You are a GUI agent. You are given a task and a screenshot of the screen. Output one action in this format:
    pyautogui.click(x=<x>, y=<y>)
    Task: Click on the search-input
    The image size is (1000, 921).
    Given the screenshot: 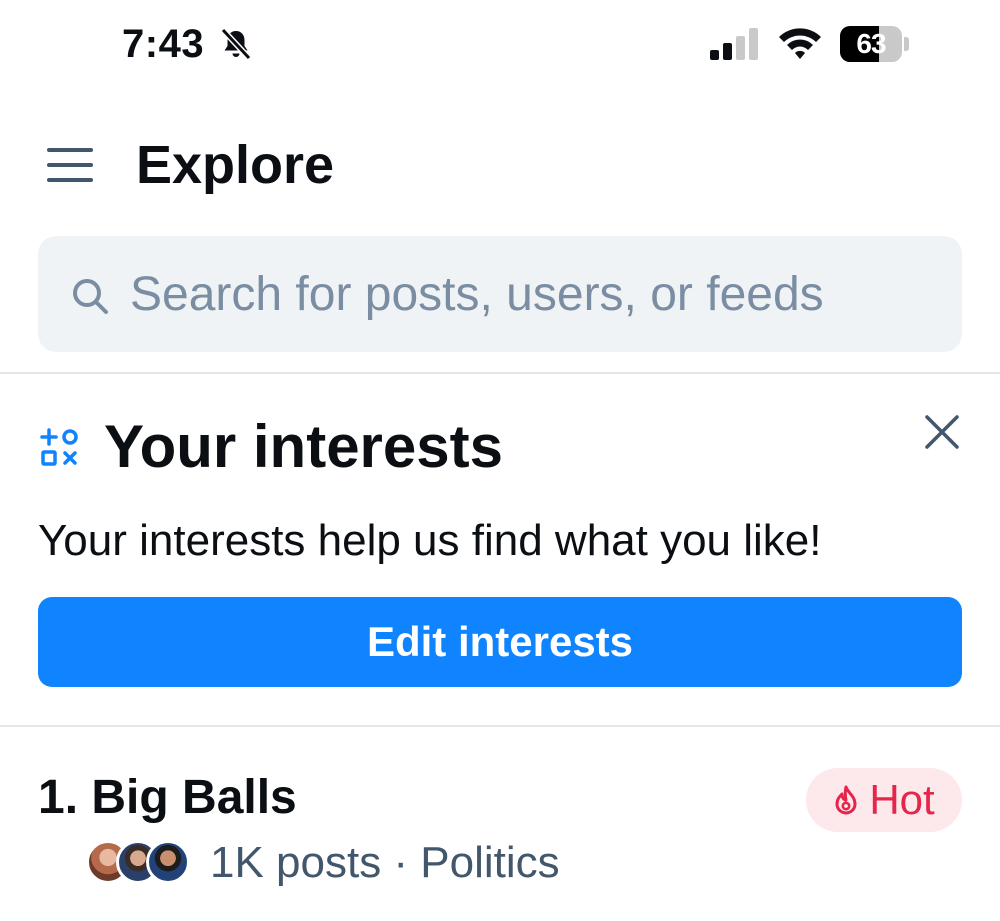 What is the action you would take?
    pyautogui.click(x=535, y=294)
    